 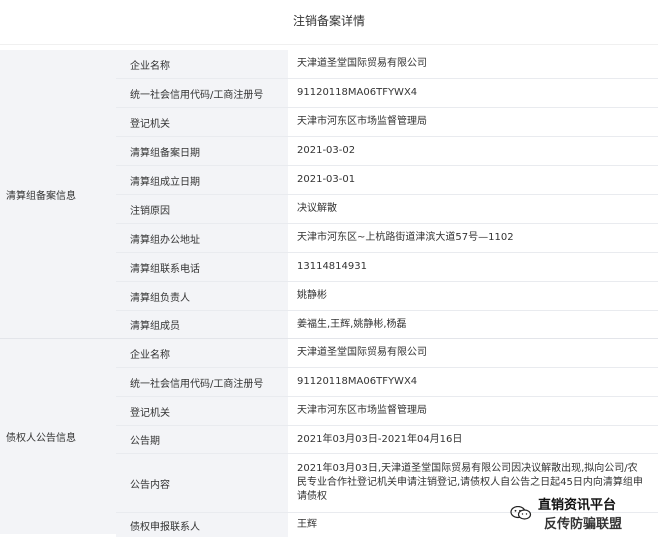 I want to click on row-key: 清算组成员, so click(x=202, y=324).